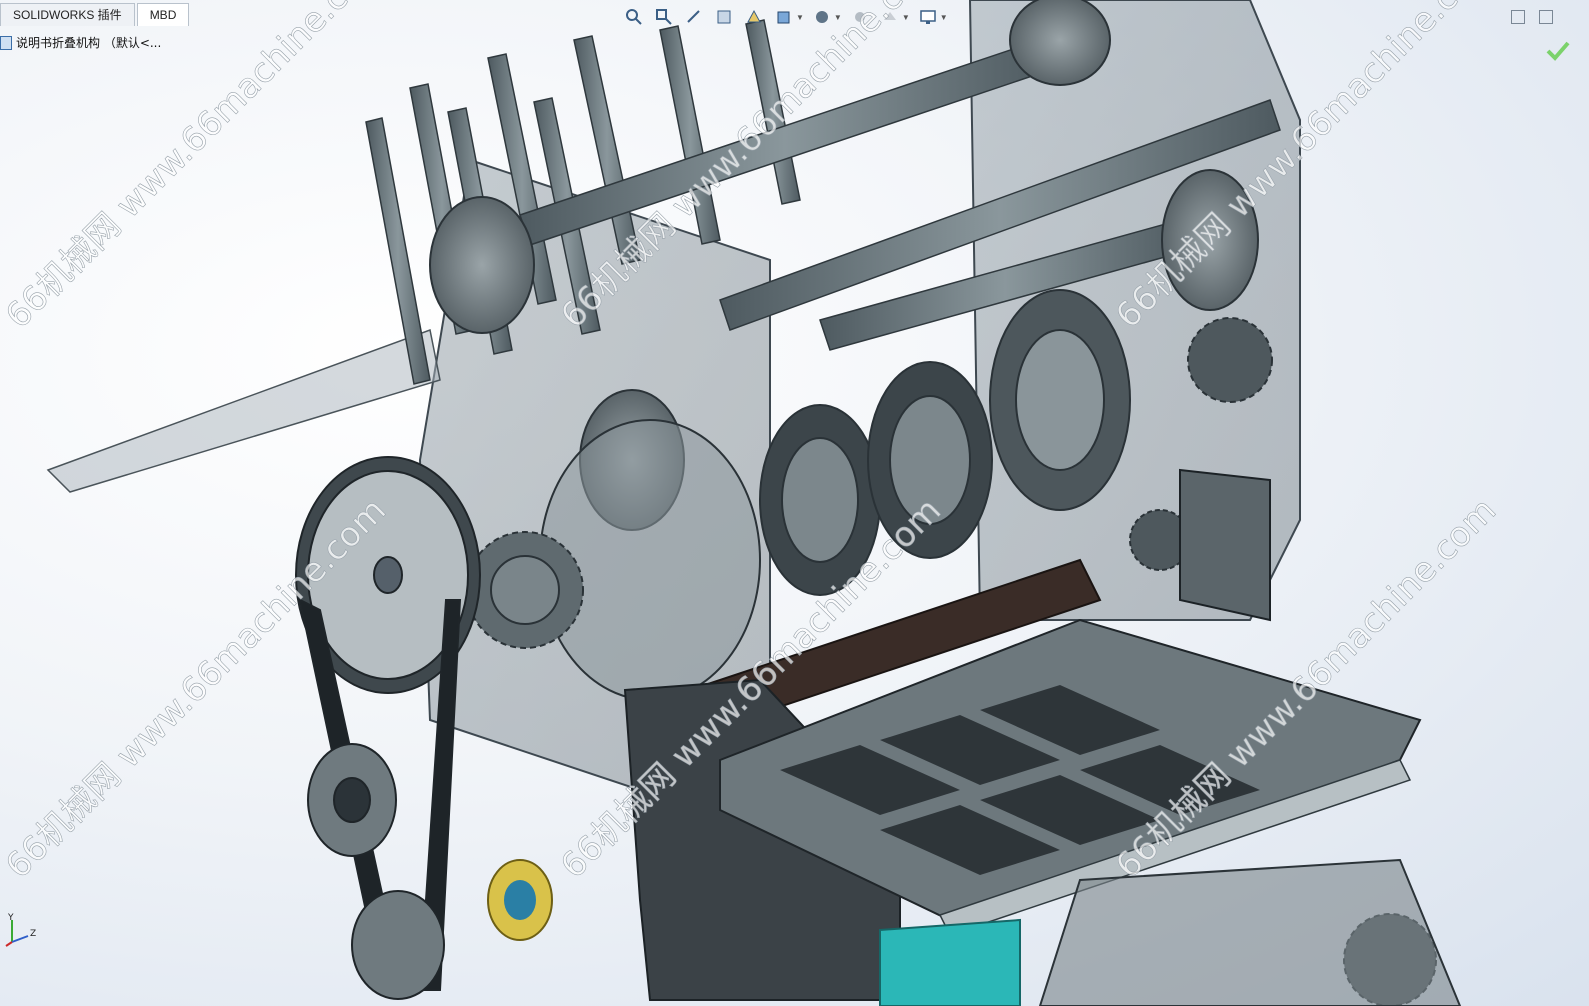  What do you see at coordinates (694, 17) in the screenshot?
I see `previous-view-icon` at bounding box center [694, 17].